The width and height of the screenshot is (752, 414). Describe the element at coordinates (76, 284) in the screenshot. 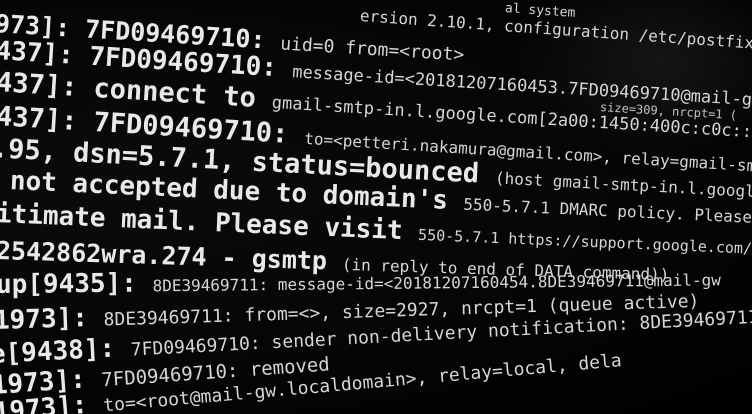

I see `log-prefix: up[9435]:` at that location.